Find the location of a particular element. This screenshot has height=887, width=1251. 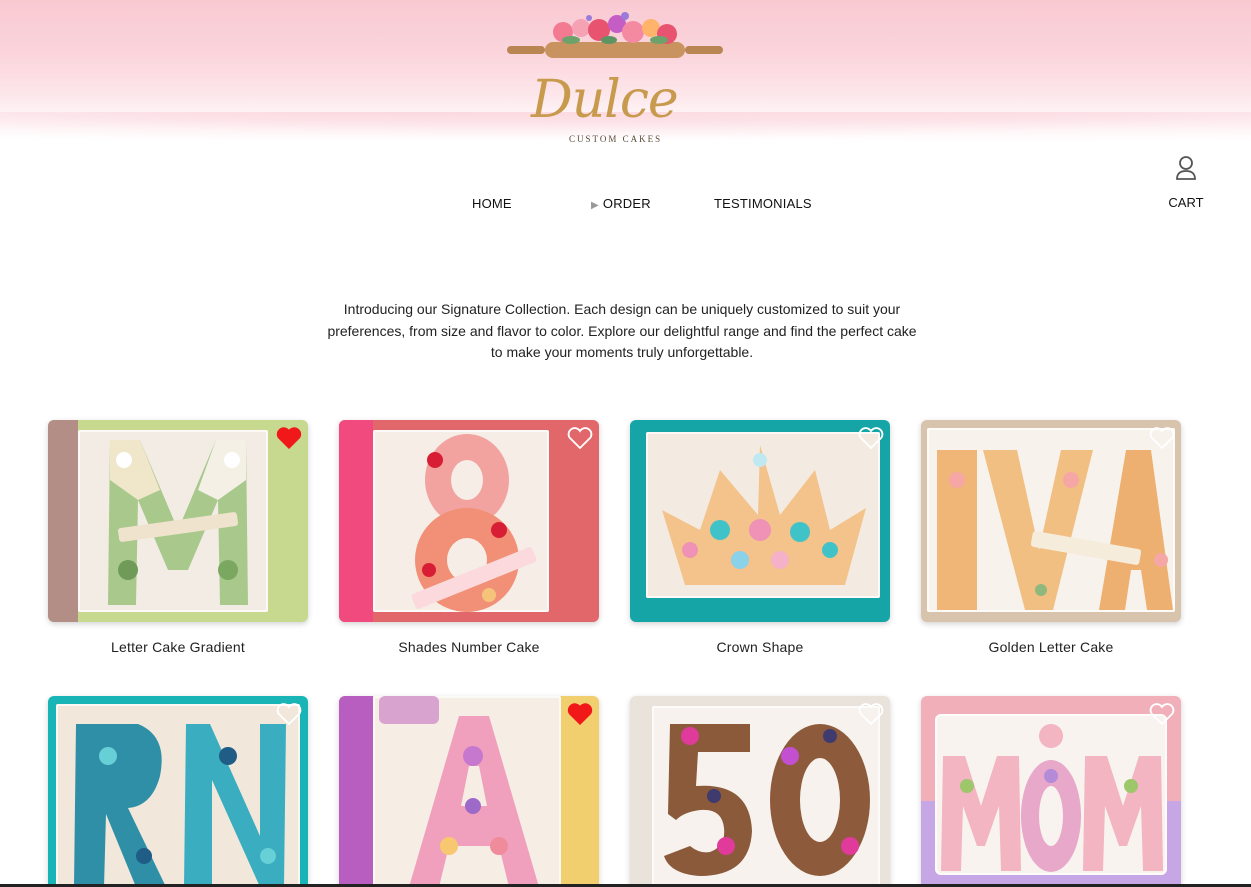

product-card: Crown Shape is located at coordinates (760, 537).